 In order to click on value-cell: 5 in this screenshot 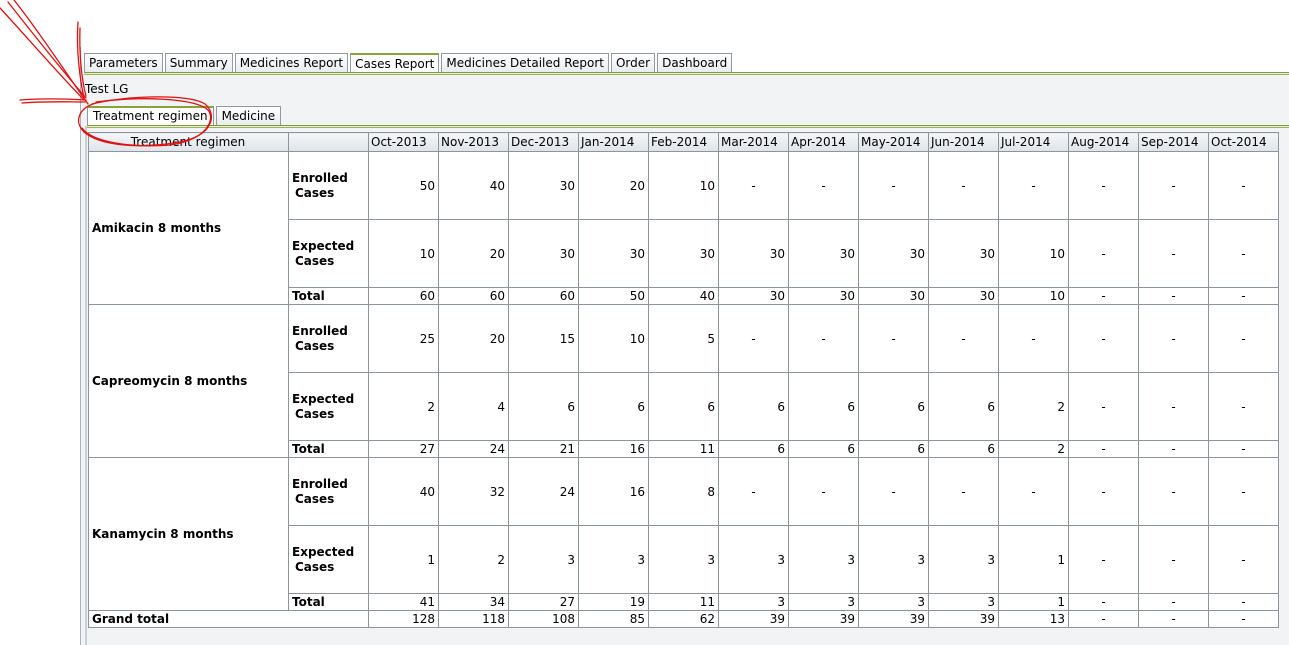, I will do `click(683, 338)`.